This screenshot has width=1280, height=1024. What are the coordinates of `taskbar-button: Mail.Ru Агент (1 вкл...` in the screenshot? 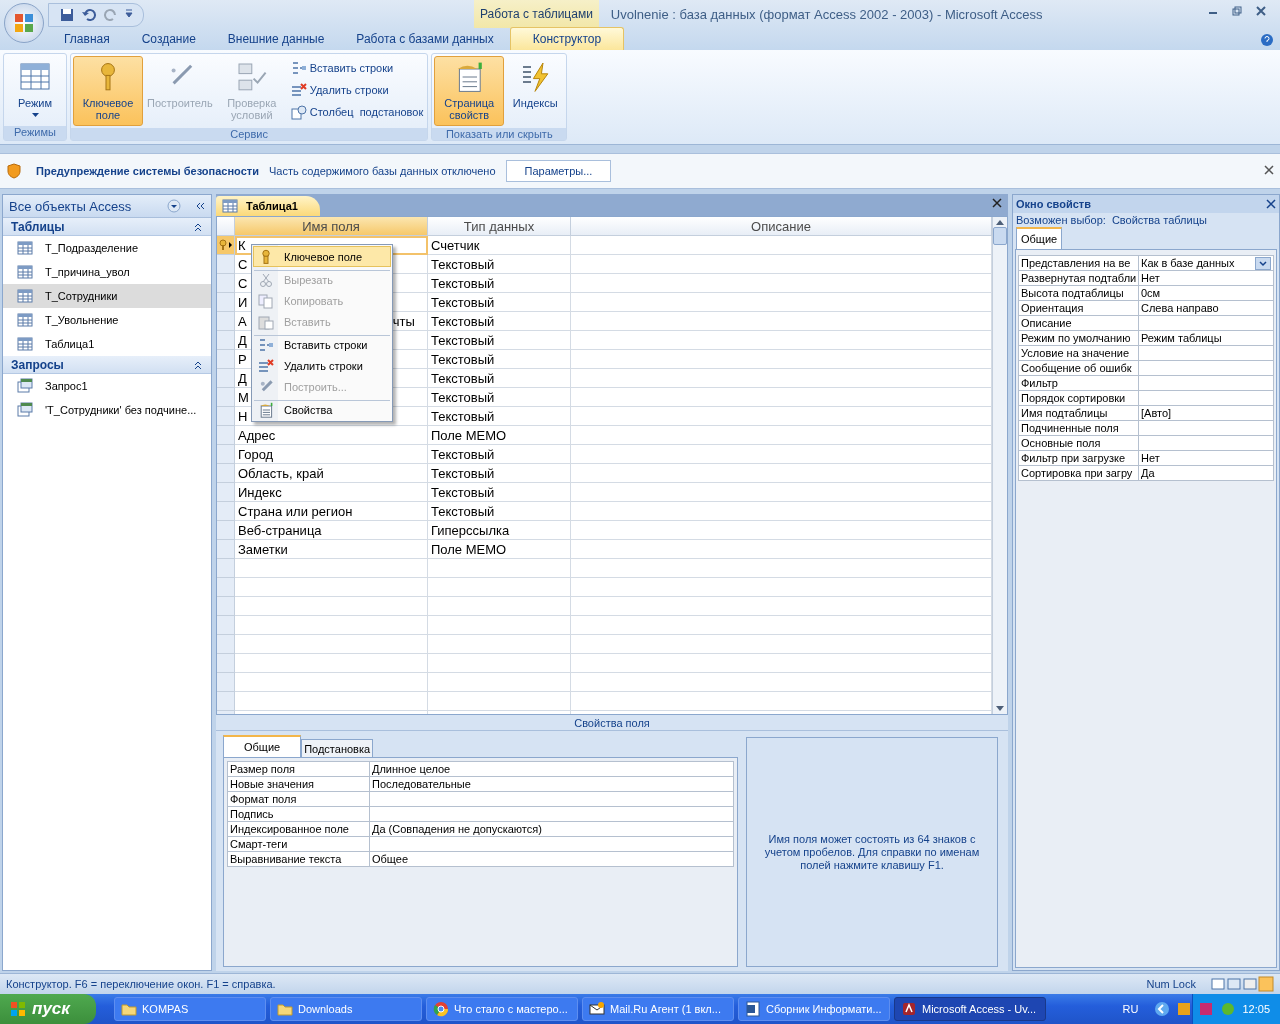 It's located at (658, 1009).